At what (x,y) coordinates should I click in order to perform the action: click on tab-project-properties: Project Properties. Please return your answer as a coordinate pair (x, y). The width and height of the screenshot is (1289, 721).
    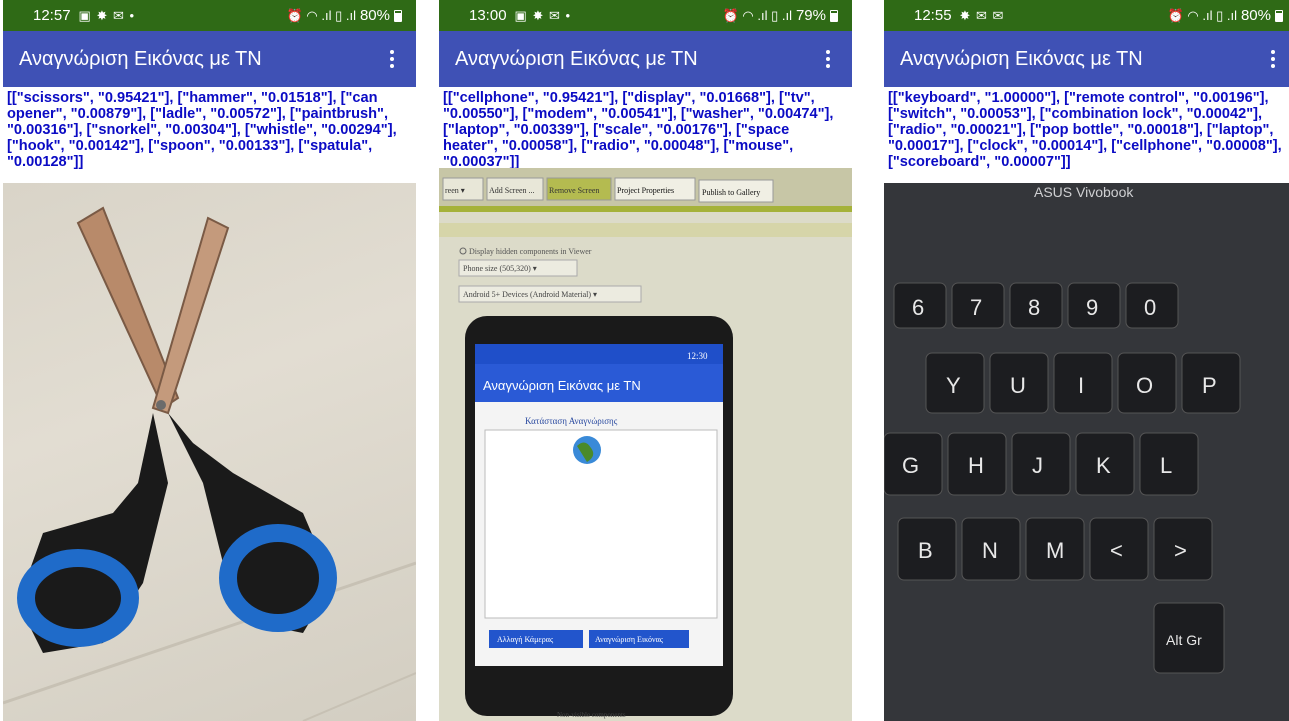
    Looking at the image, I should click on (645, 190).